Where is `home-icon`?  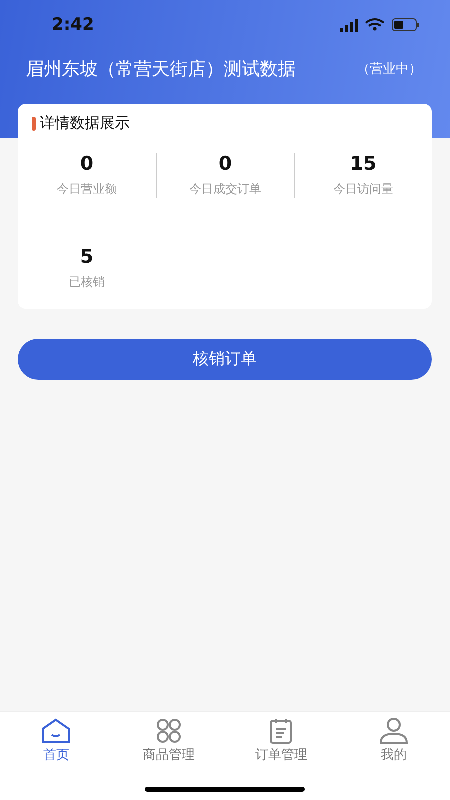
home-icon is located at coordinates (56, 731).